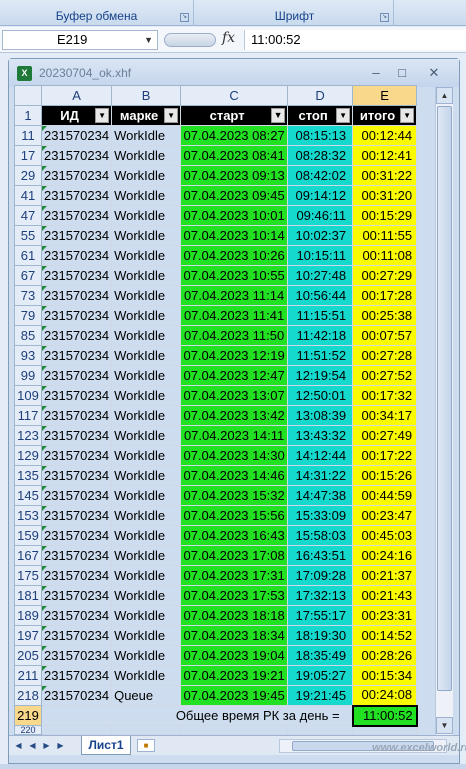  I want to click on row-header: 181, so click(28, 595).